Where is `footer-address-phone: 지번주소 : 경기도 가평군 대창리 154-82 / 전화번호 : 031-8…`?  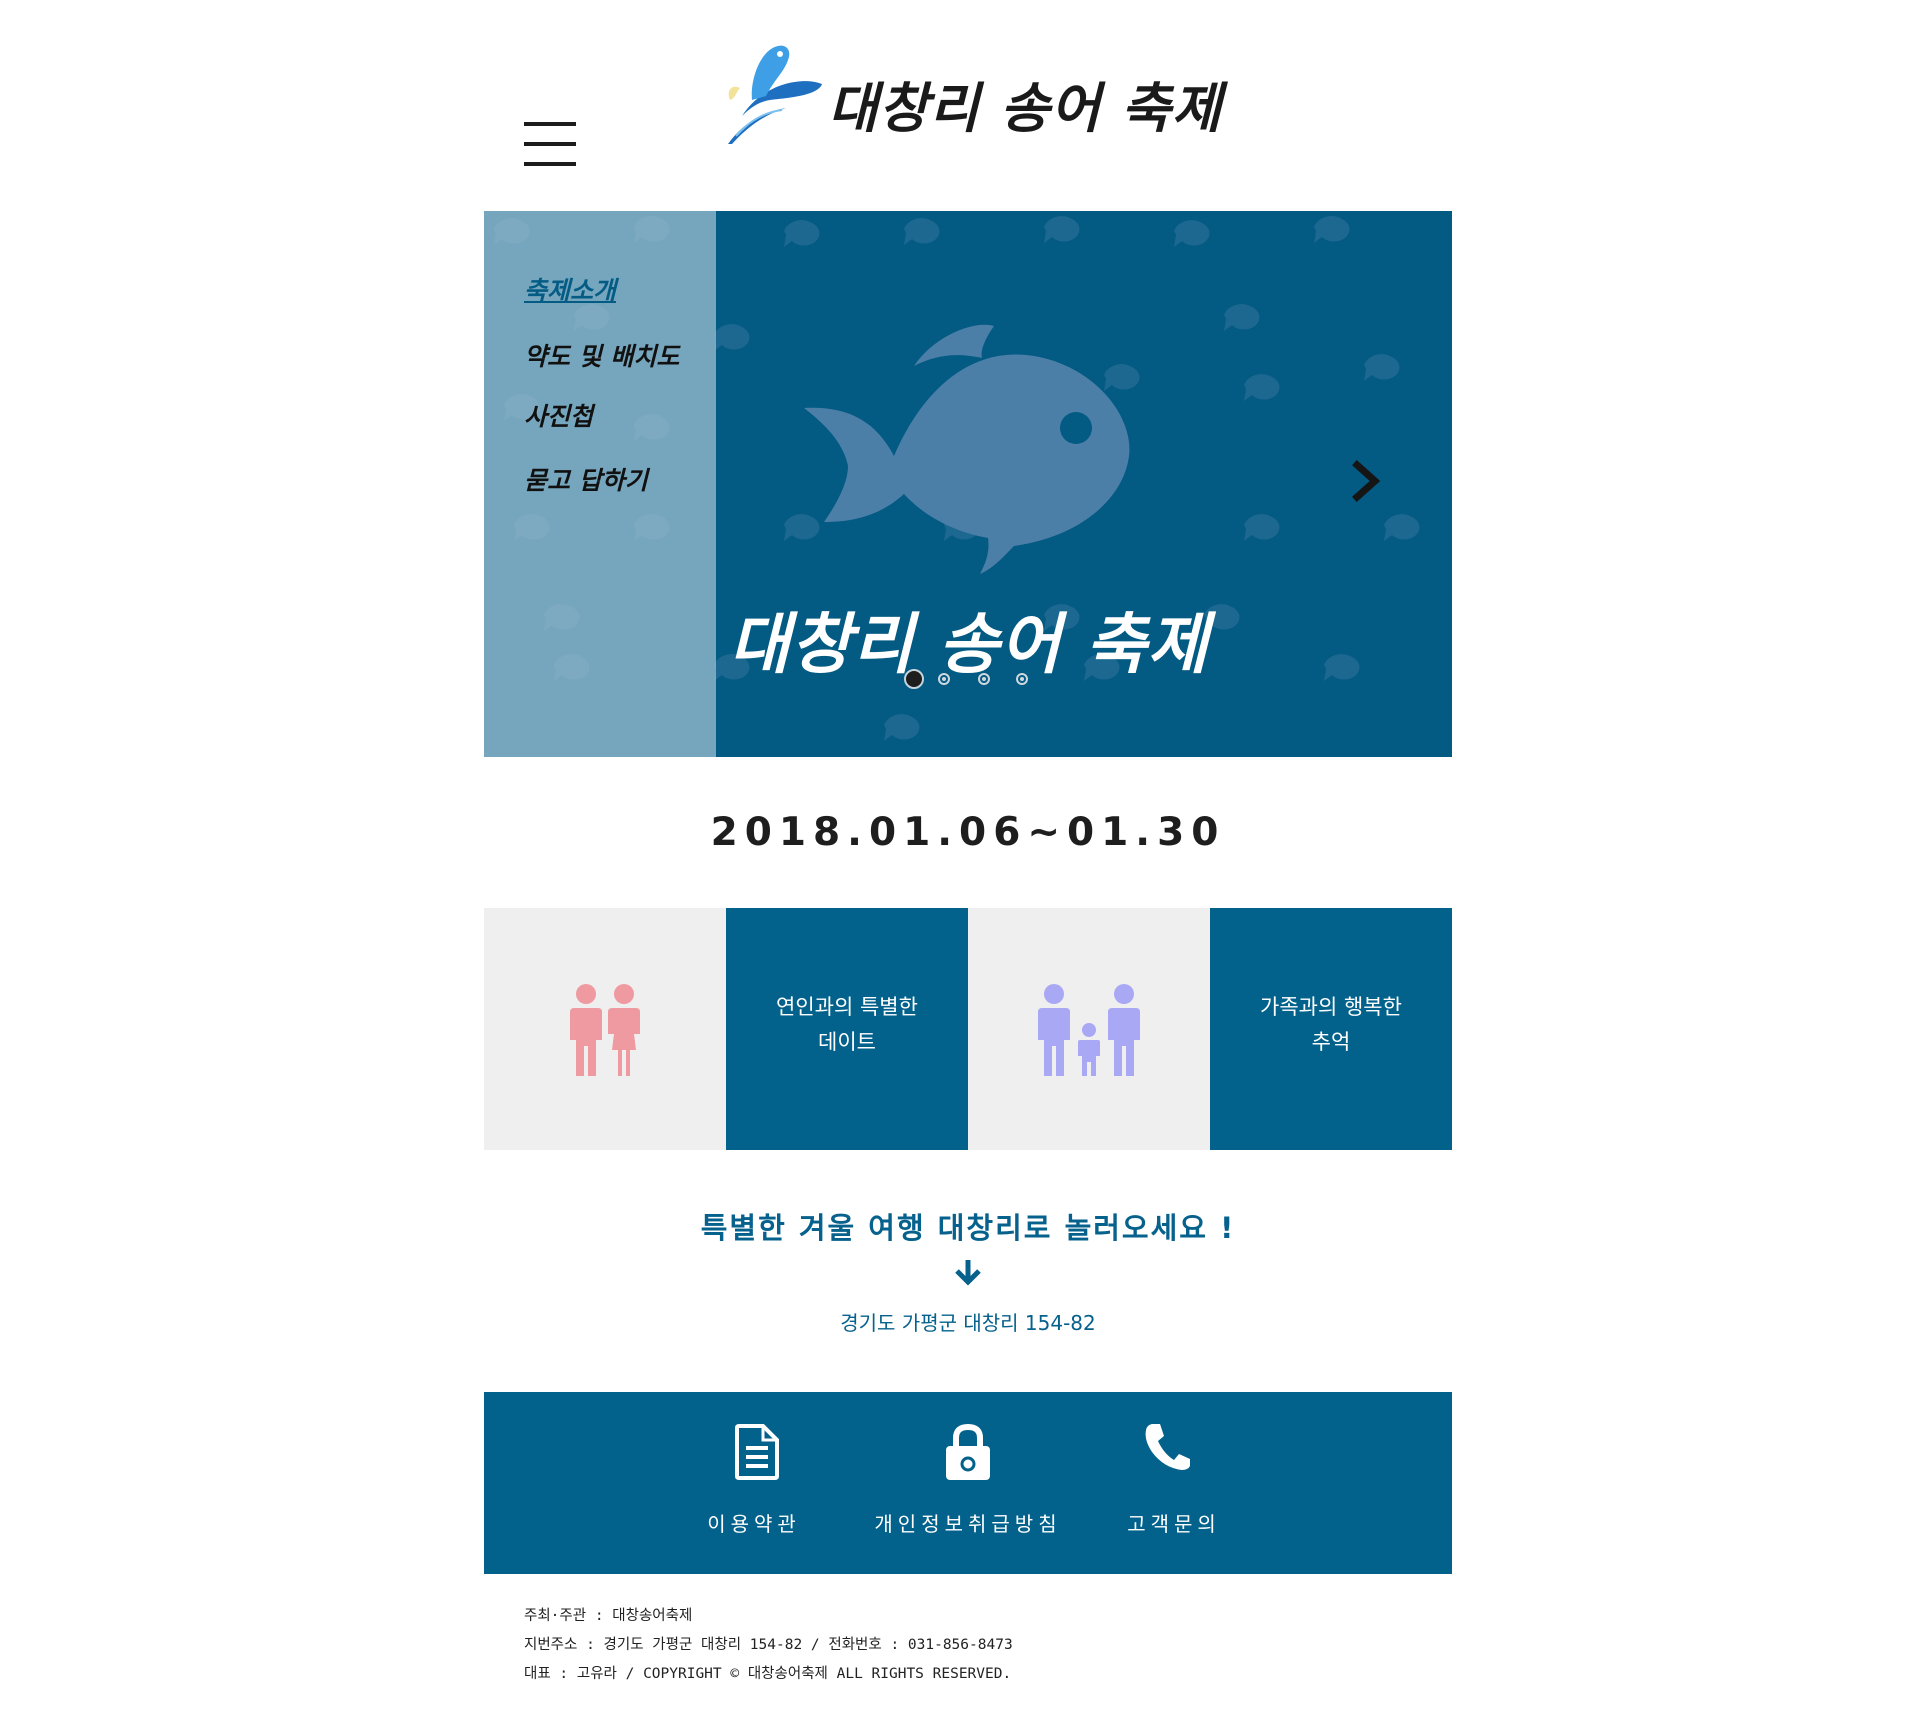
footer-address-phone: 지번주소 : 경기도 가평군 대창리 154-82 / 전화번호 : 031-8… is located at coordinates (768, 1645).